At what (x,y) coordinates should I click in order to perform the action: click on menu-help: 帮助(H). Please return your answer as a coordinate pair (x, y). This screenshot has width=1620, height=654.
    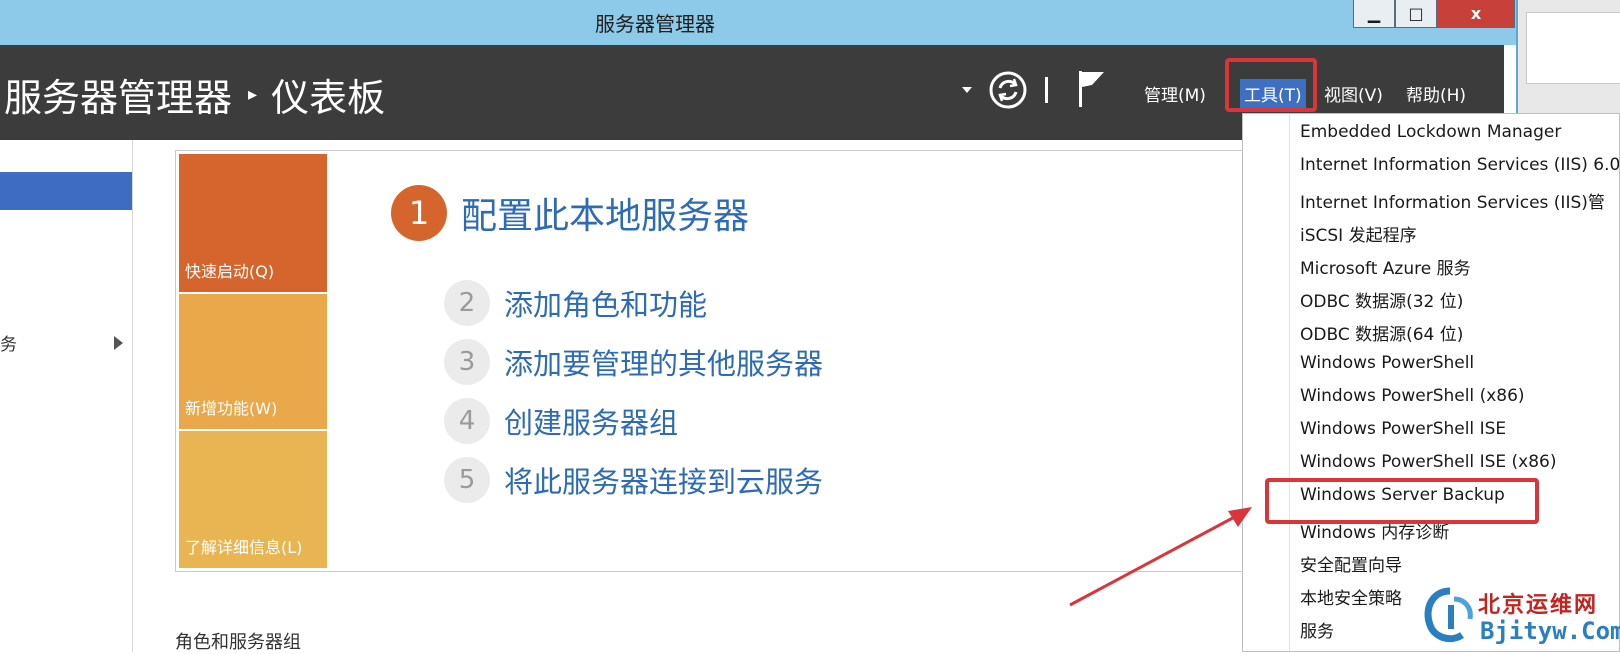
    Looking at the image, I should click on (1436, 93).